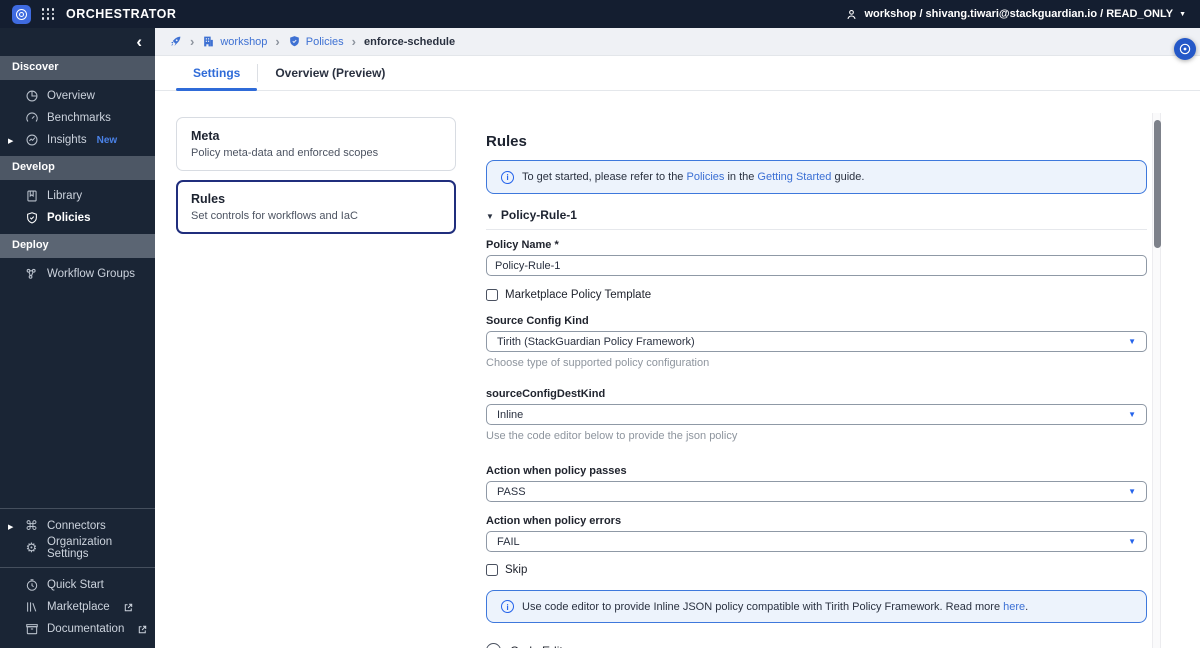  What do you see at coordinates (816, 414) in the screenshot?
I see `source-config-dest-kind-select: Inline` at bounding box center [816, 414].